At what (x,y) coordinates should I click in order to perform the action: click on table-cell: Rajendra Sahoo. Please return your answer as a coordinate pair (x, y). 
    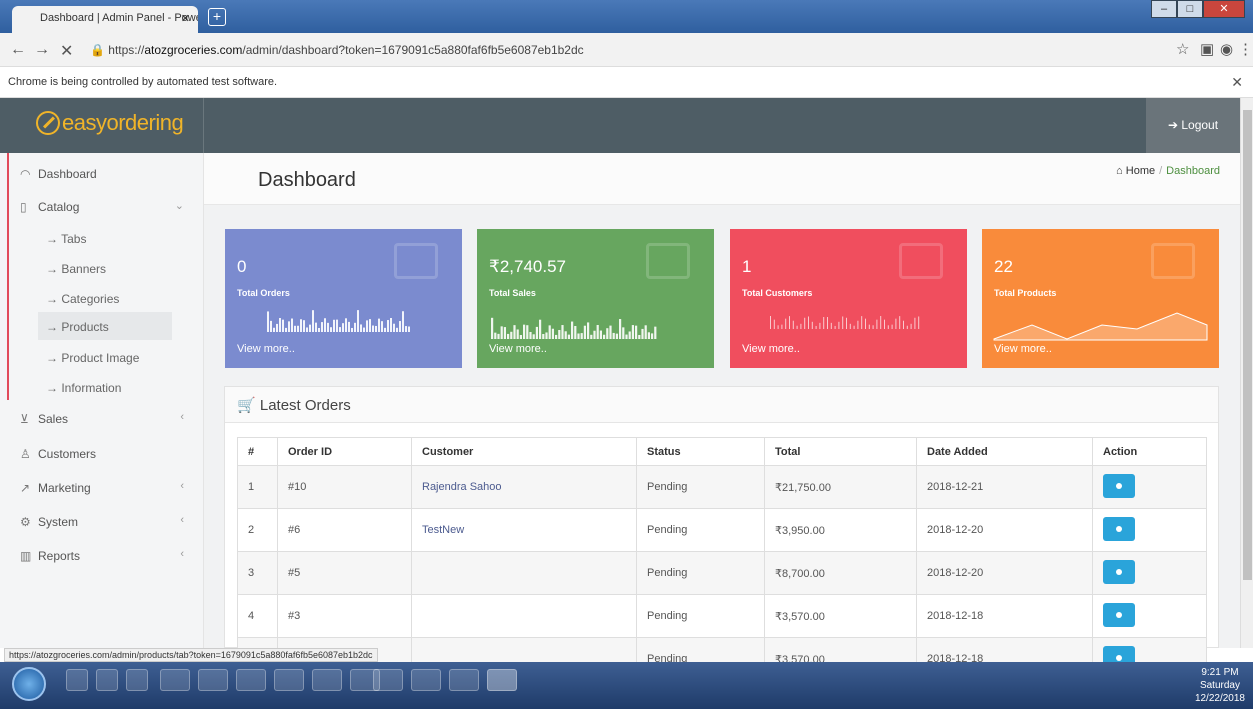
    Looking at the image, I should click on (524, 487).